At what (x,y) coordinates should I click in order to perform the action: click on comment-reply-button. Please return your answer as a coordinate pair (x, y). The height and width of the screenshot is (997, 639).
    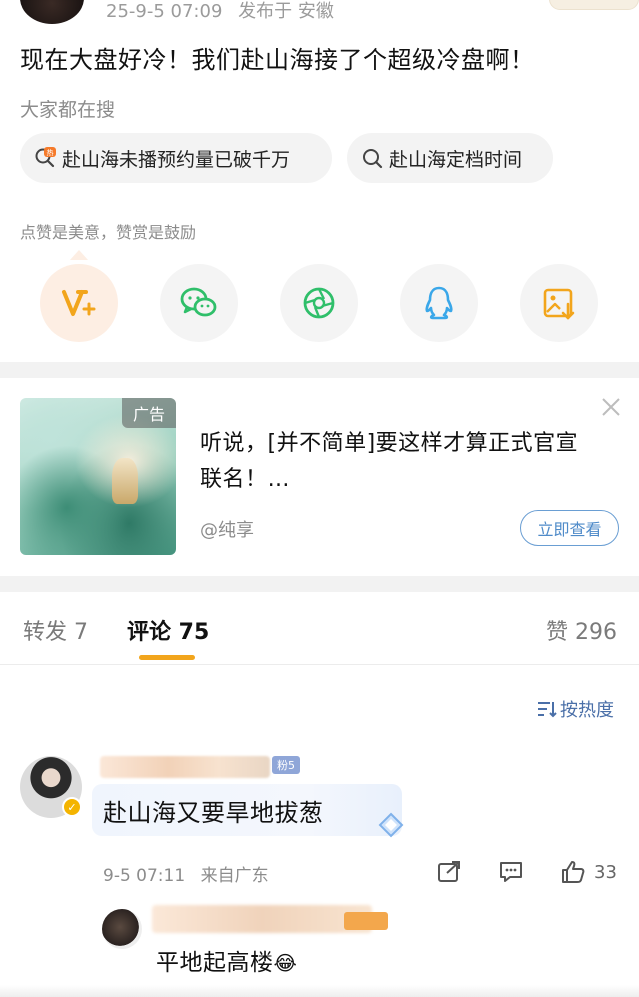
    Looking at the image, I should click on (511, 872).